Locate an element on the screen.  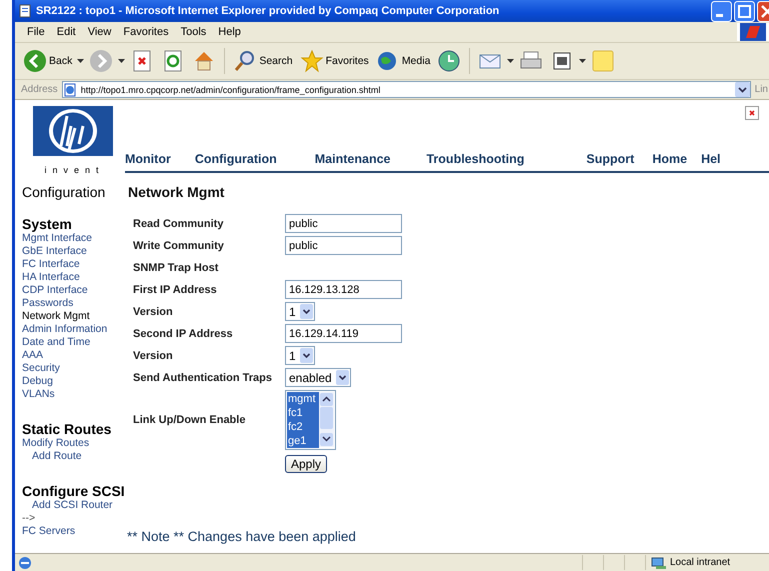
field-label: Link Up/Down Enable is located at coordinates (189, 420).